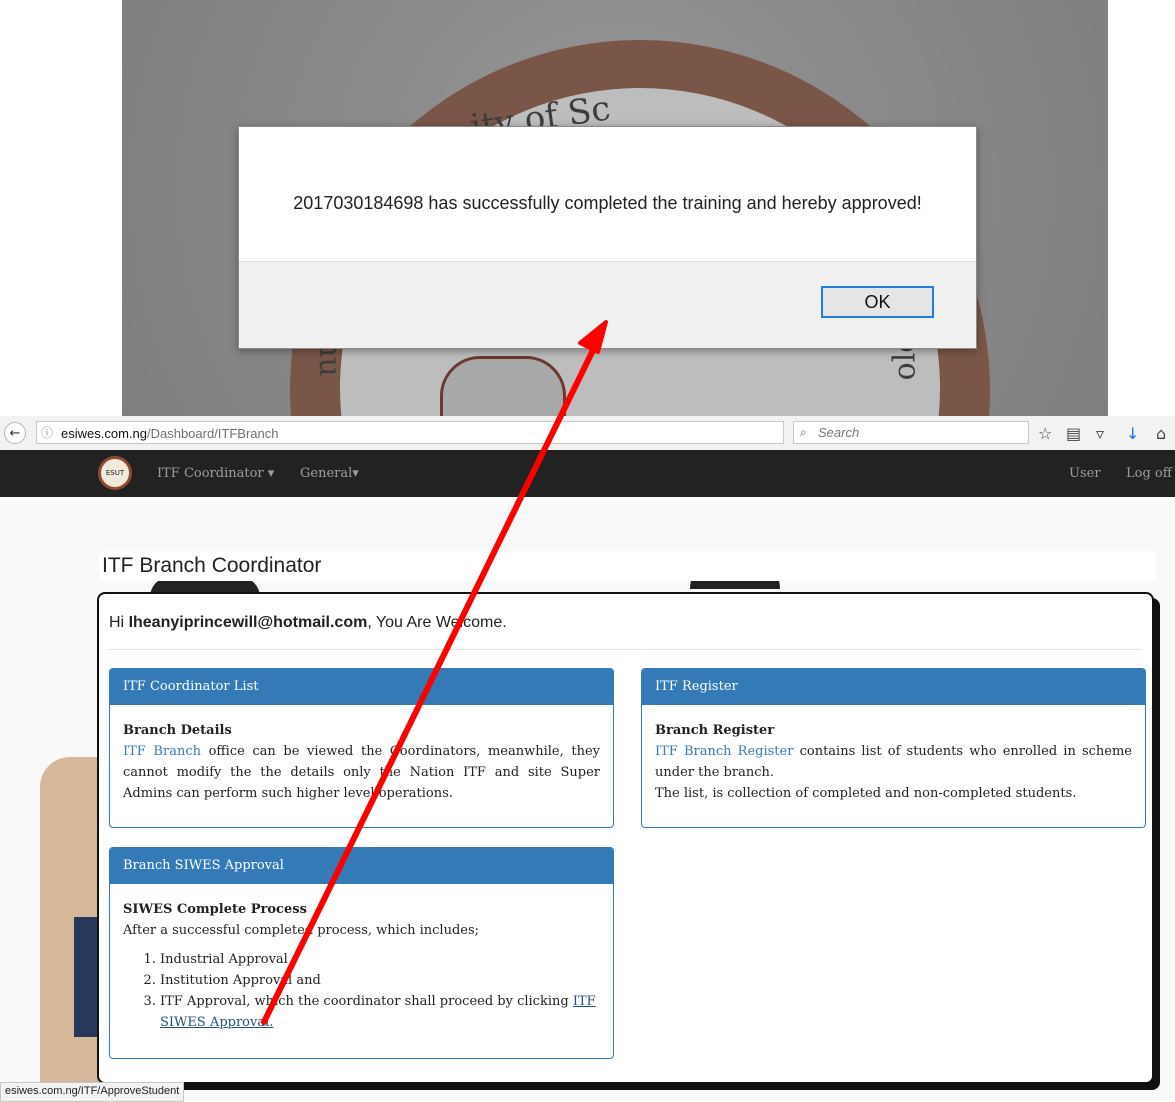 The height and width of the screenshot is (1102, 1175). Describe the element at coordinates (162, 751) in the screenshot. I see `itf-branch-link: ITF Branch` at that location.